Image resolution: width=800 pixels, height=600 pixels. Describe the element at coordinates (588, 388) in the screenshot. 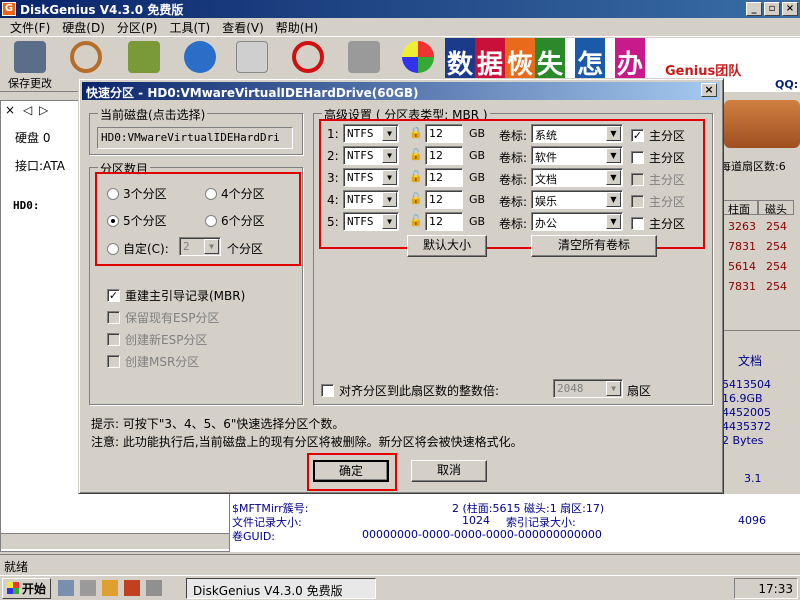

I see `align-sectors-select: 2048 ▼` at that location.